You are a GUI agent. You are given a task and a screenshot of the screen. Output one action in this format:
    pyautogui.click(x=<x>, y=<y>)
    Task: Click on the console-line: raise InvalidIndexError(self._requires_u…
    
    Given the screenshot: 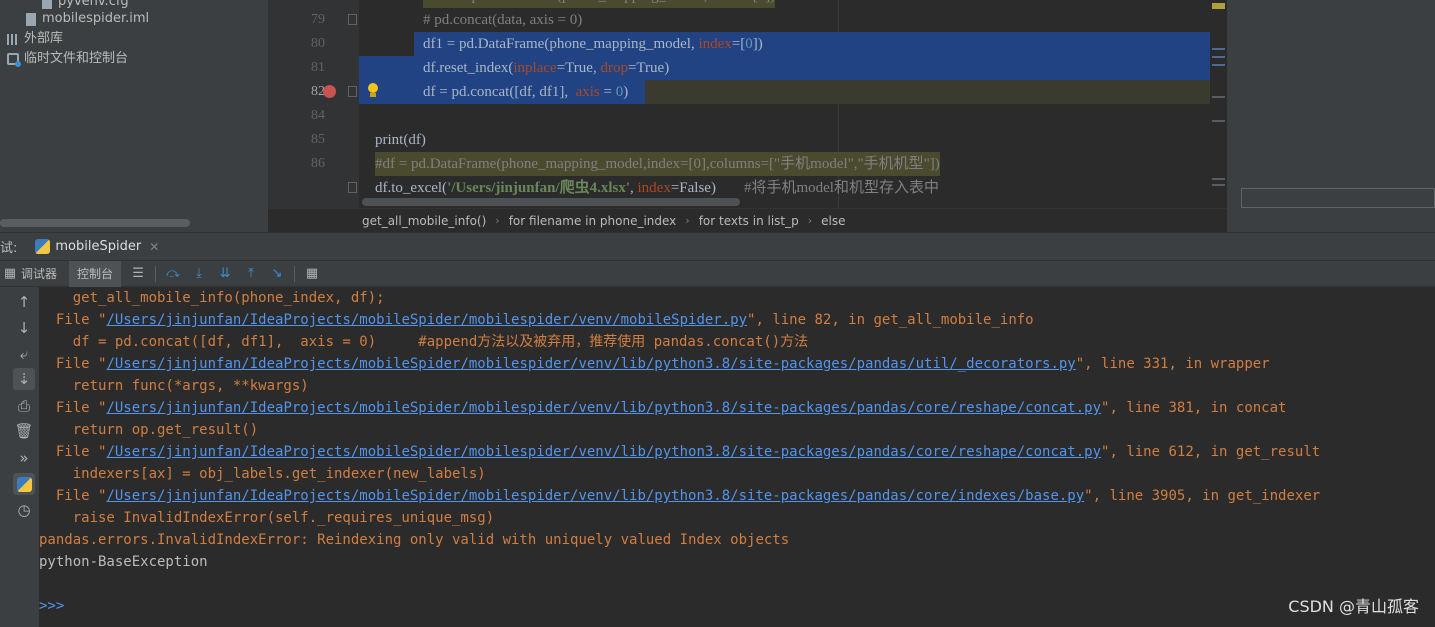 What is the action you would take?
    pyautogui.click(x=266, y=518)
    